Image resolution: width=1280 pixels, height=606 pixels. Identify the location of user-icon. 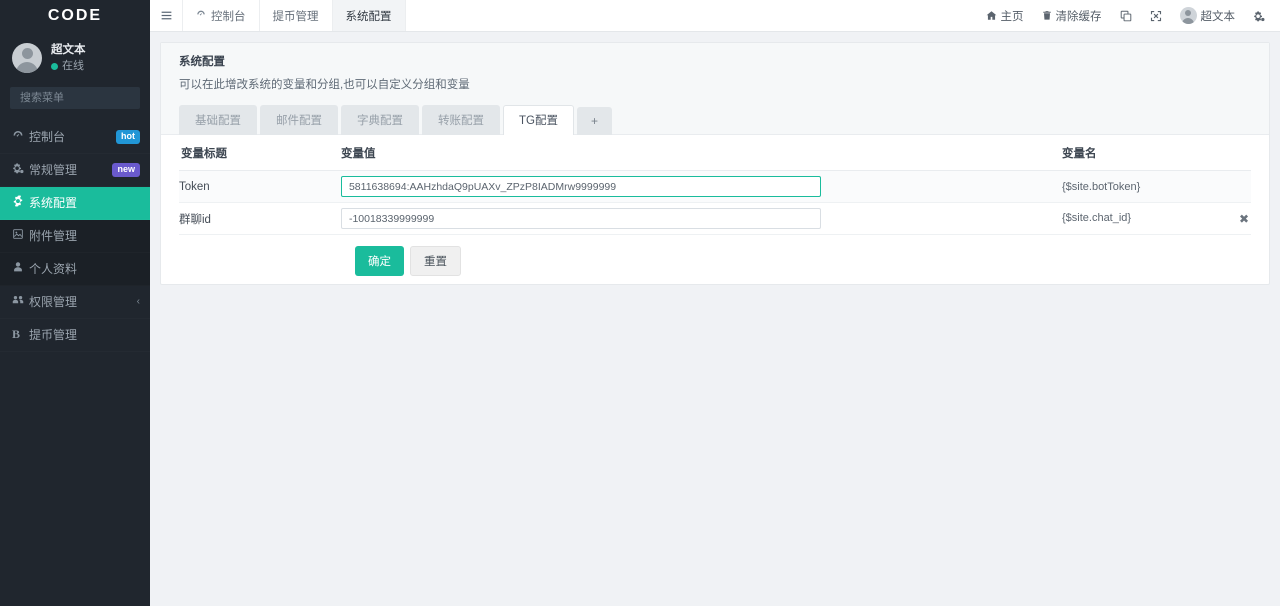
(20, 268).